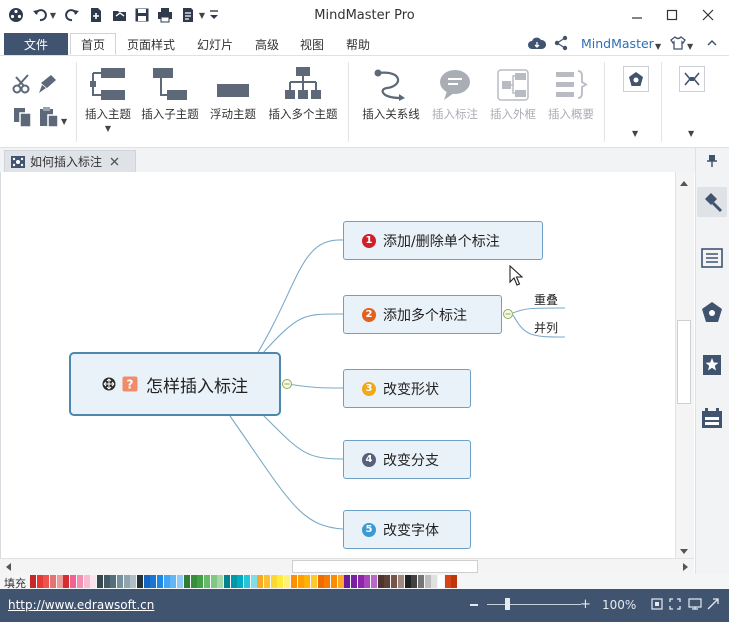  I want to click on marks-panel-button, so click(712, 365).